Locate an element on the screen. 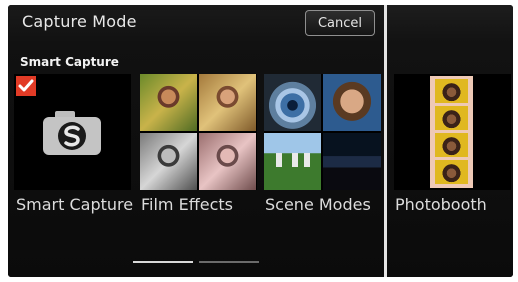  photo-strip is located at coordinates (451, 132).